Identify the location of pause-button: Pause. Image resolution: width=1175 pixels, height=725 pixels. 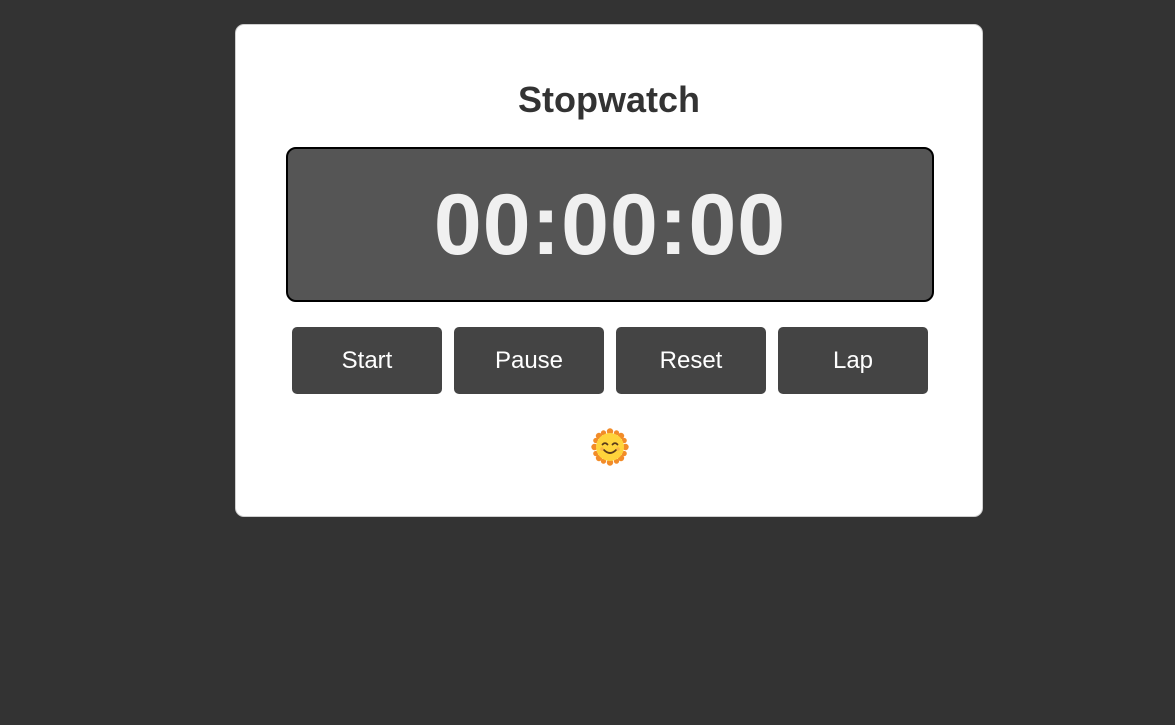
(529, 360).